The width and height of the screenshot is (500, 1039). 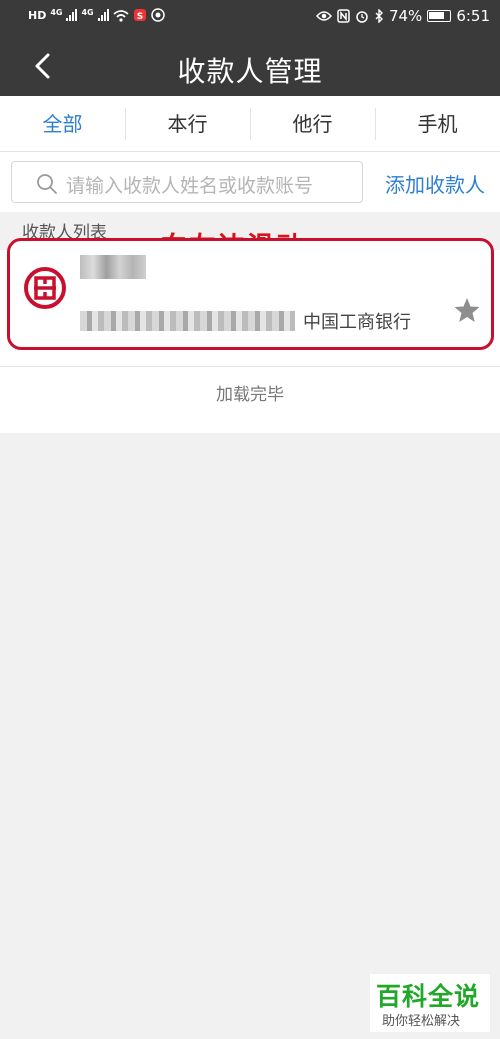 What do you see at coordinates (437, 123) in the screenshot?
I see `tab-mobile: 手机` at bounding box center [437, 123].